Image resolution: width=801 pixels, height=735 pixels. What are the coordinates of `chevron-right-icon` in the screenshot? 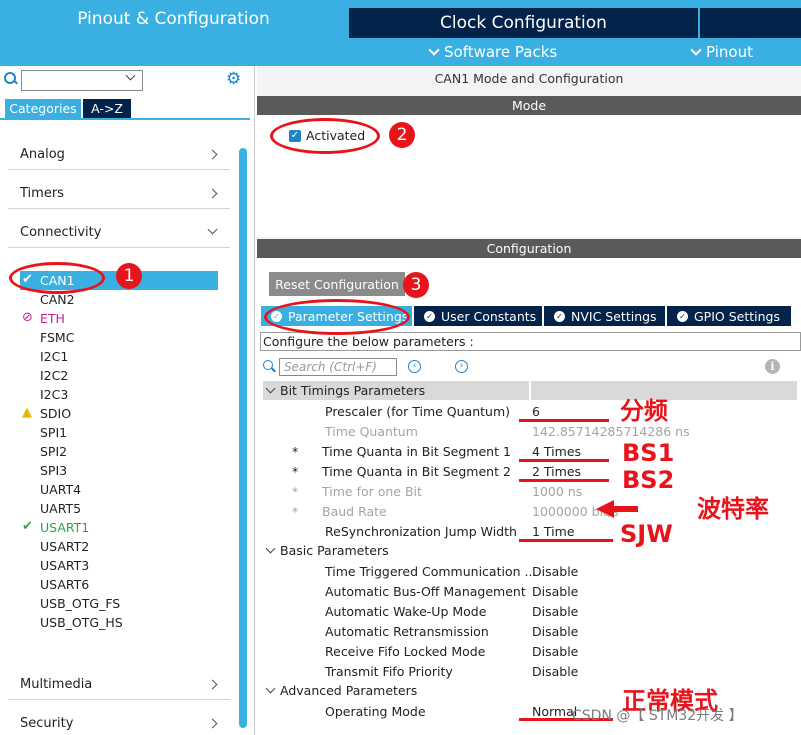 It's located at (212, 154).